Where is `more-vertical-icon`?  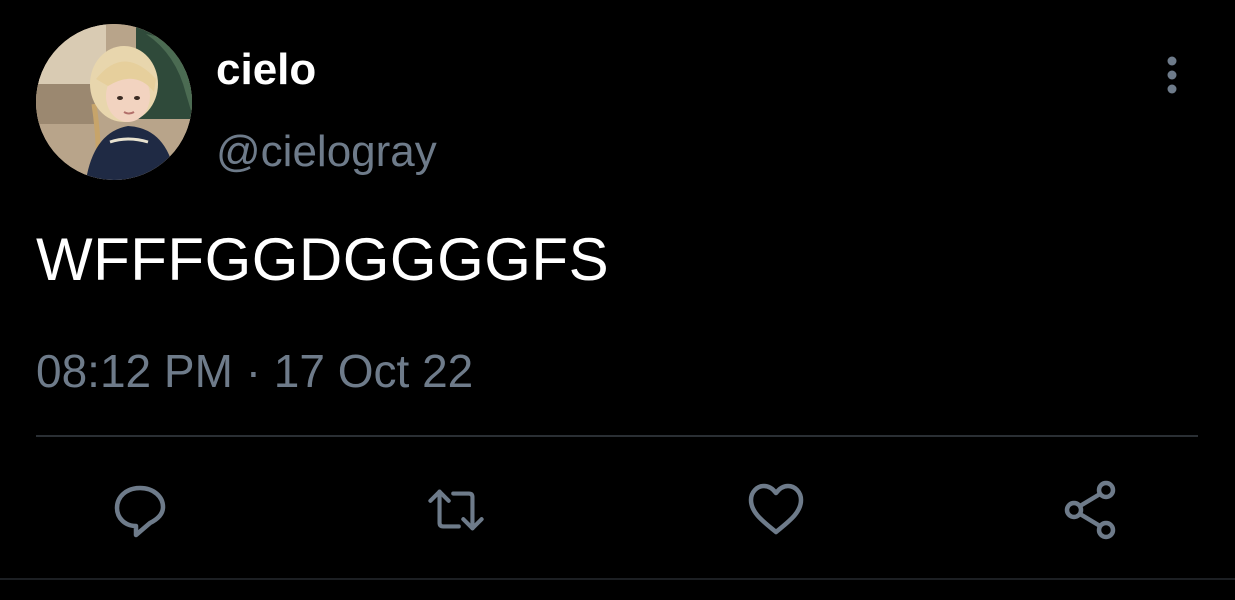 more-vertical-icon is located at coordinates (1172, 75).